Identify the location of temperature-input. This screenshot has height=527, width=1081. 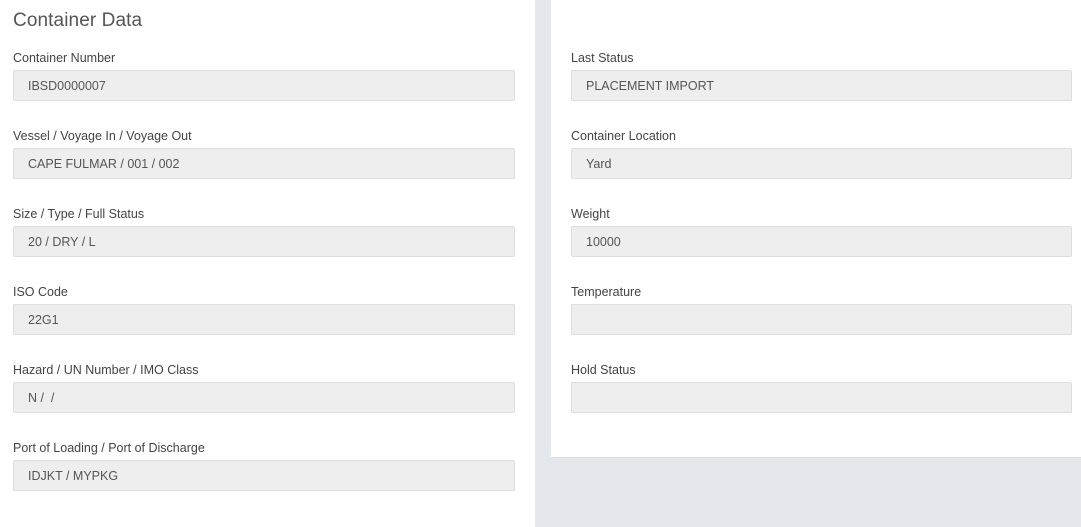
(821, 319).